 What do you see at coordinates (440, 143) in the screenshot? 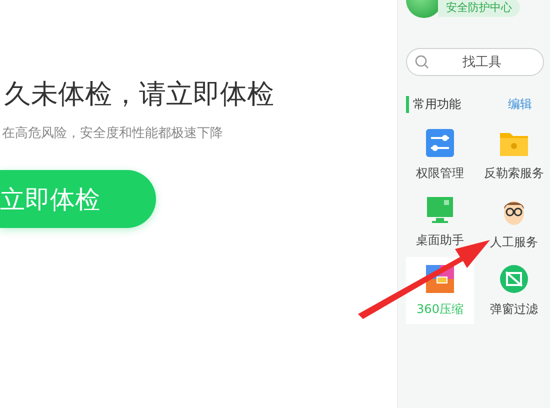
I see `sliders-icon` at bounding box center [440, 143].